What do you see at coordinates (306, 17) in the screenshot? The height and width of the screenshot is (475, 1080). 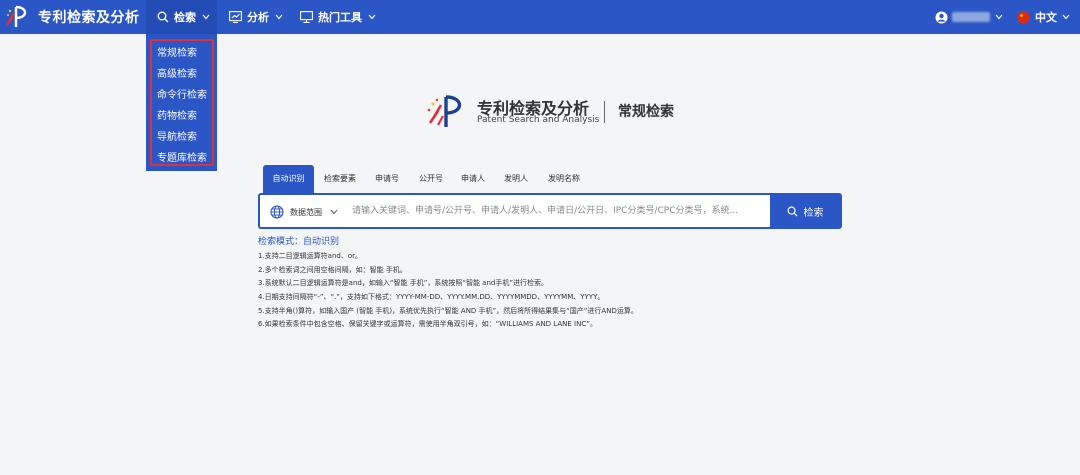 I see `monitor-icon` at bounding box center [306, 17].